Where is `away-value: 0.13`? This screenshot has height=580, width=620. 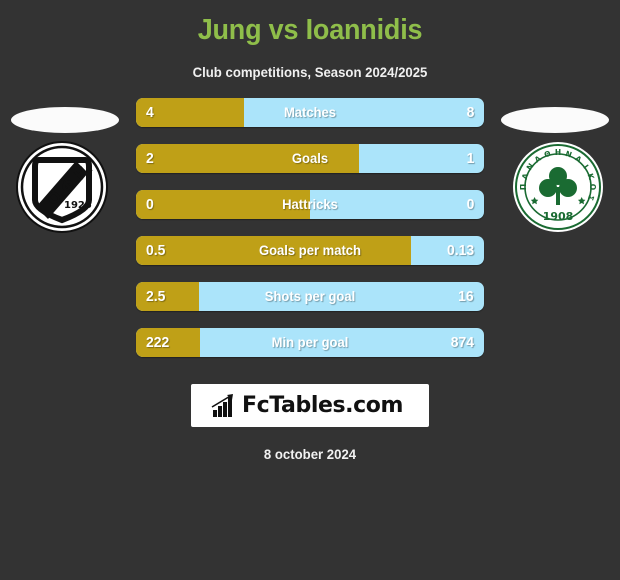
away-value: 0.13 is located at coordinates (460, 250).